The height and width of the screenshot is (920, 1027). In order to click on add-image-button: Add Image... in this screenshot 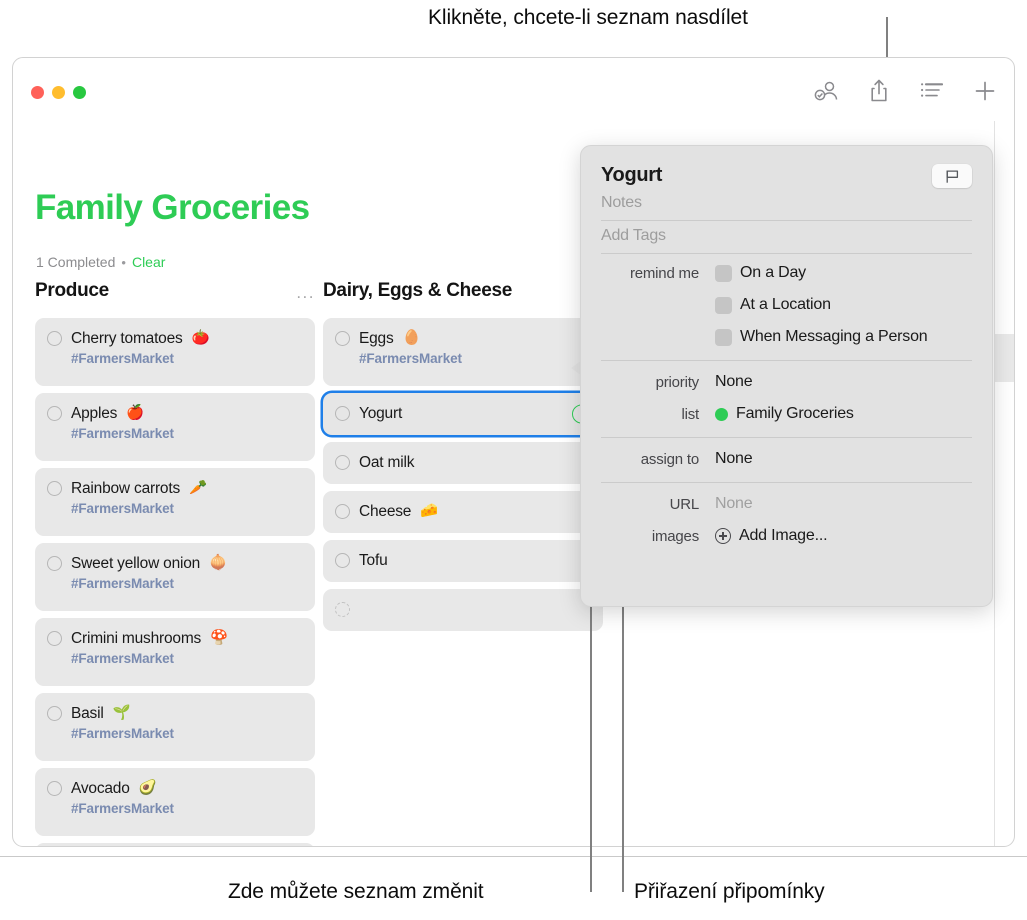, I will do `click(771, 536)`.